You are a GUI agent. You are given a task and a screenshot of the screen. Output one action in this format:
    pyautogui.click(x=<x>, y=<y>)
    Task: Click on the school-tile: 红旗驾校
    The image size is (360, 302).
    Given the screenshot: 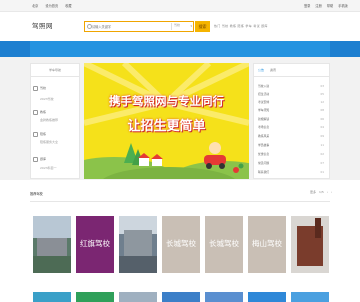 What is the action you would take?
    pyautogui.click(x=95, y=244)
    